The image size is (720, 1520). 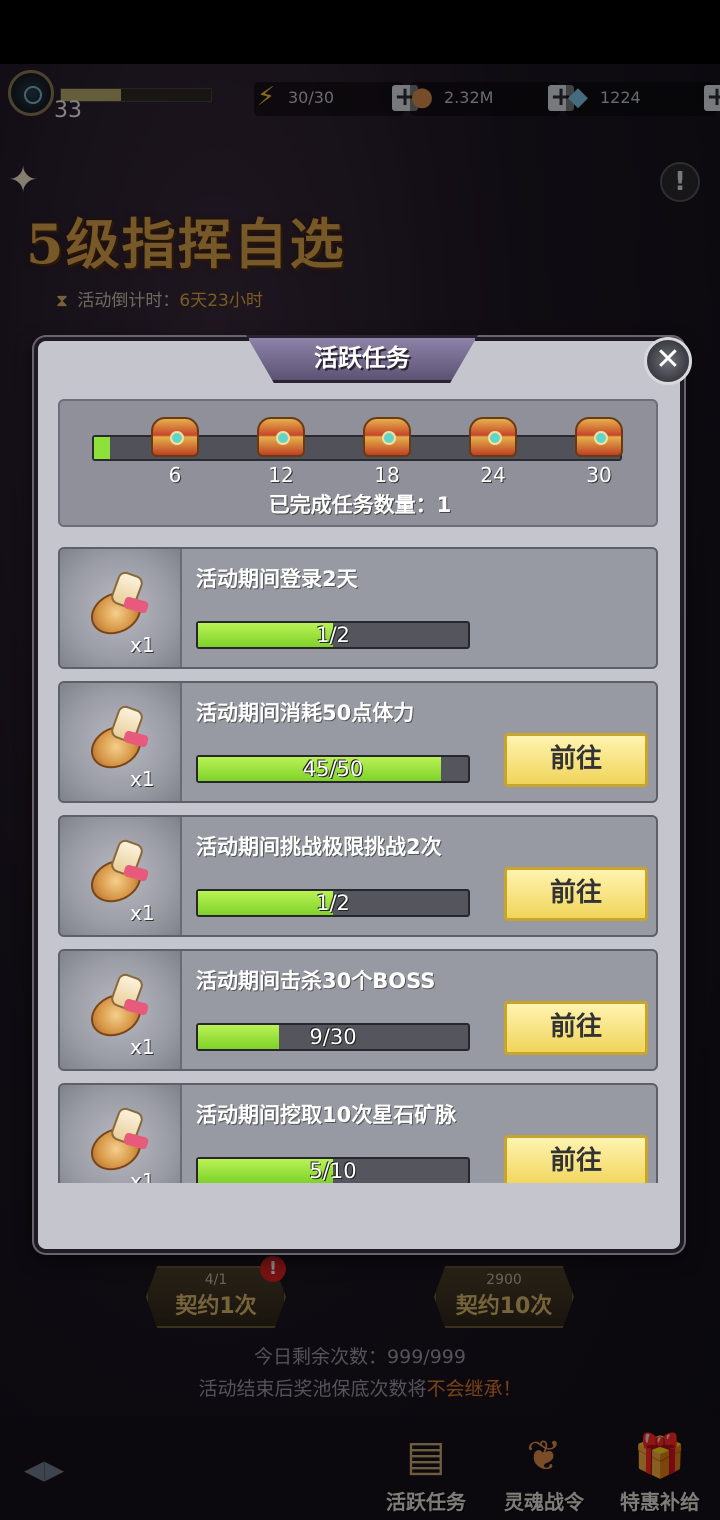 What do you see at coordinates (493, 475) in the screenshot?
I see `milestone-label: 24` at bounding box center [493, 475].